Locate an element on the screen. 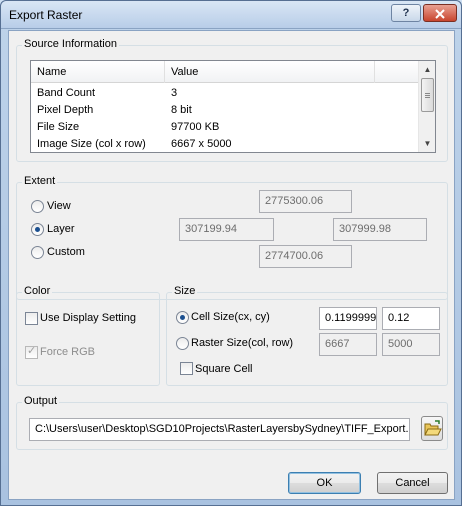 The width and height of the screenshot is (462, 506). browse-button is located at coordinates (432, 428).